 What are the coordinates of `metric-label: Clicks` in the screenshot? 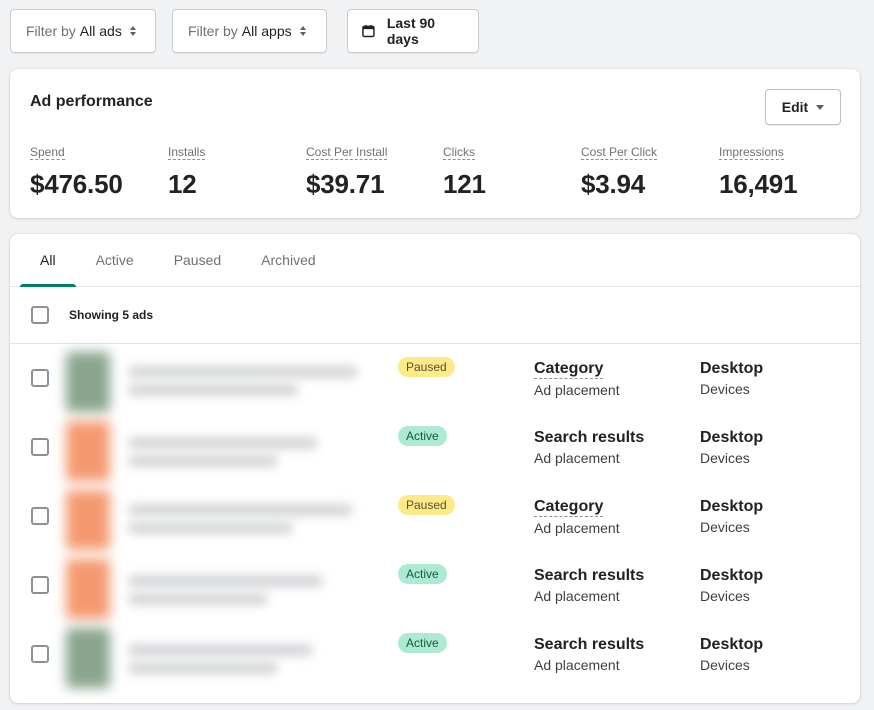 It's located at (459, 152).